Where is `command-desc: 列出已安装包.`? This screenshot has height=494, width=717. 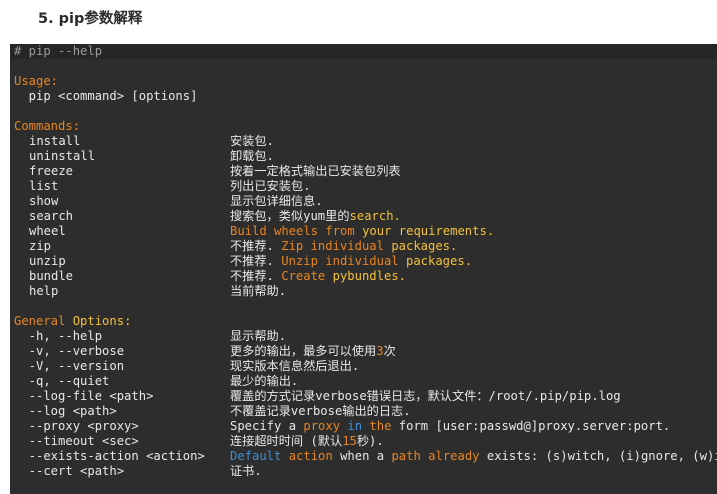 command-desc: 列出已安装包. is located at coordinates (270, 186).